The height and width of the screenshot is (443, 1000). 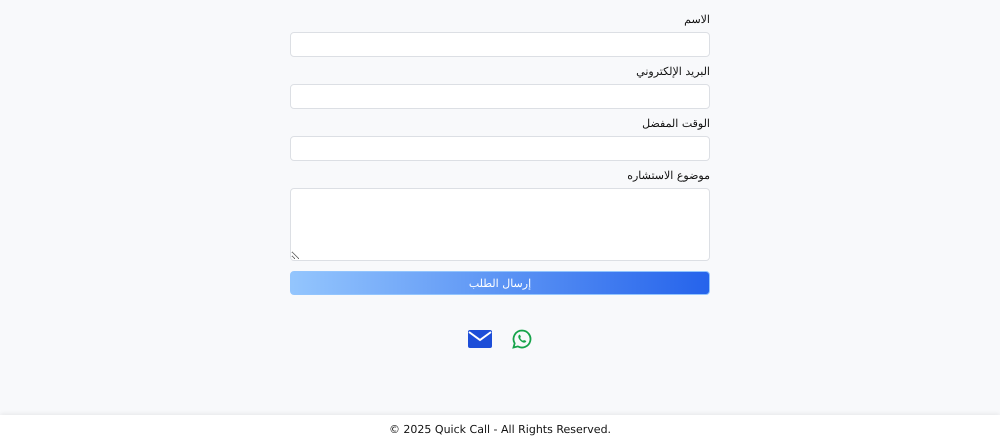 What do you see at coordinates (500, 224) in the screenshot?
I see `text-area` at bounding box center [500, 224].